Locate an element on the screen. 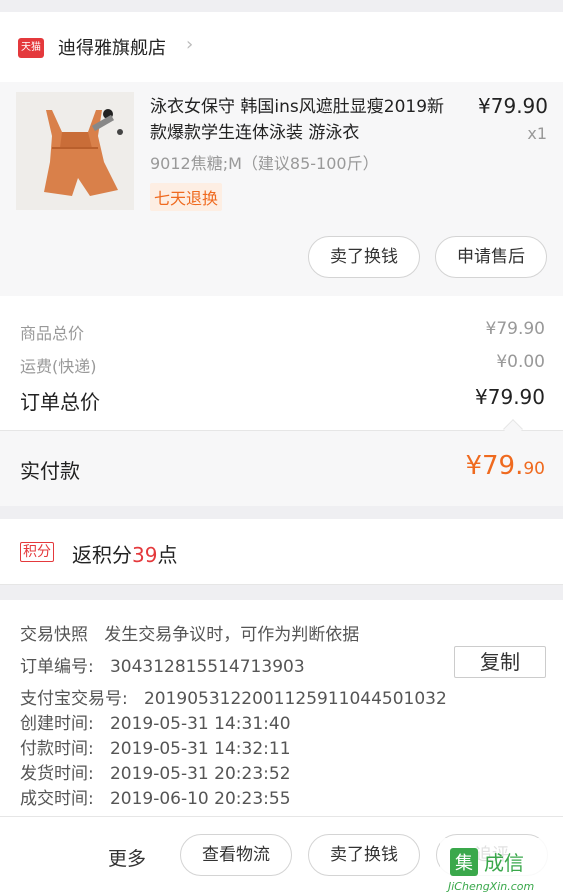 The image size is (563, 896). order-number-row: 订单编号: 304312815514713903 is located at coordinates (162, 664).